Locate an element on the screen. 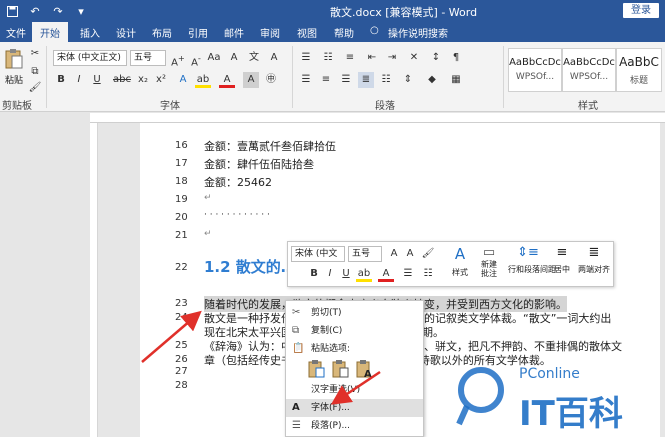 The width and height of the screenshot is (665, 437). watermark-logo: PConline IT百科 is located at coordinates (560, 398).